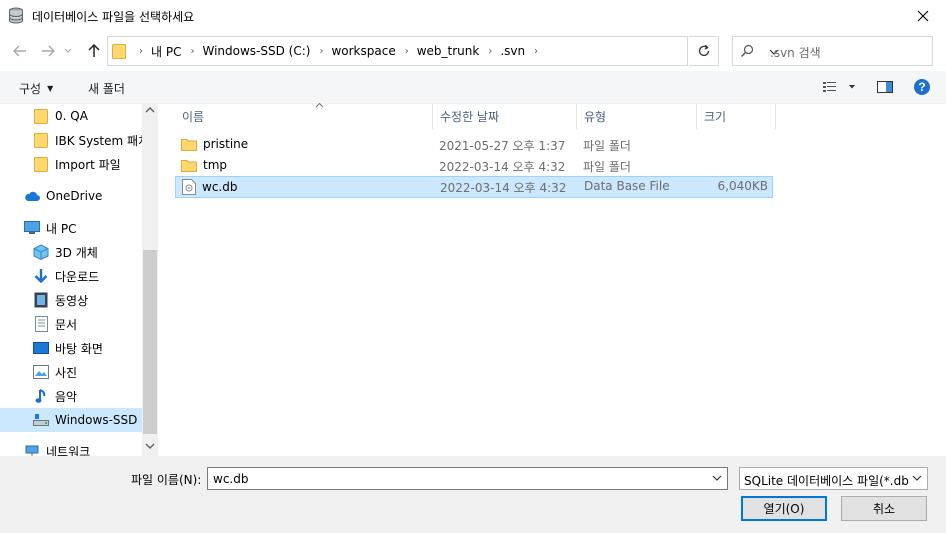 The image size is (946, 533). What do you see at coordinates (150, 111) in the screenshot?
I see `scroll-up-arrow-icon` at bounding box center [150, 111].